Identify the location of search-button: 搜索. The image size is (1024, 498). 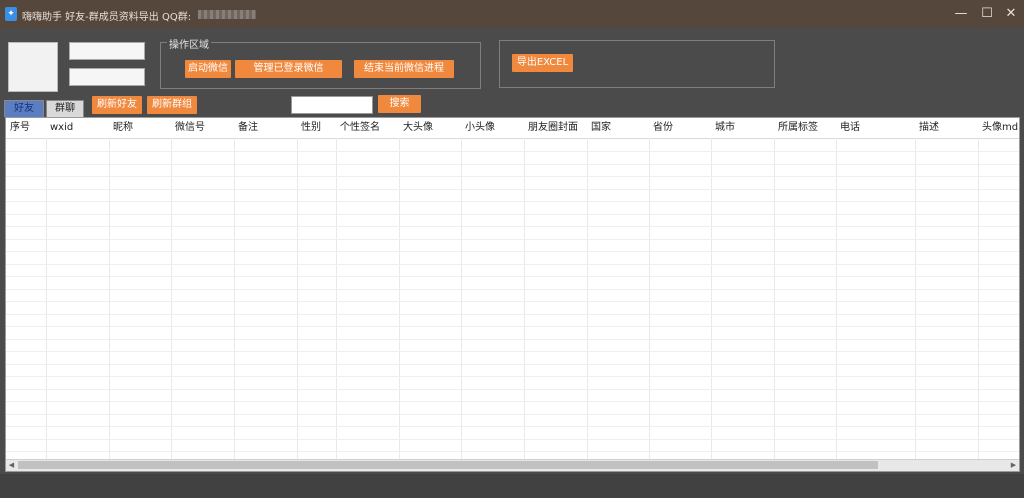
(399, 104).